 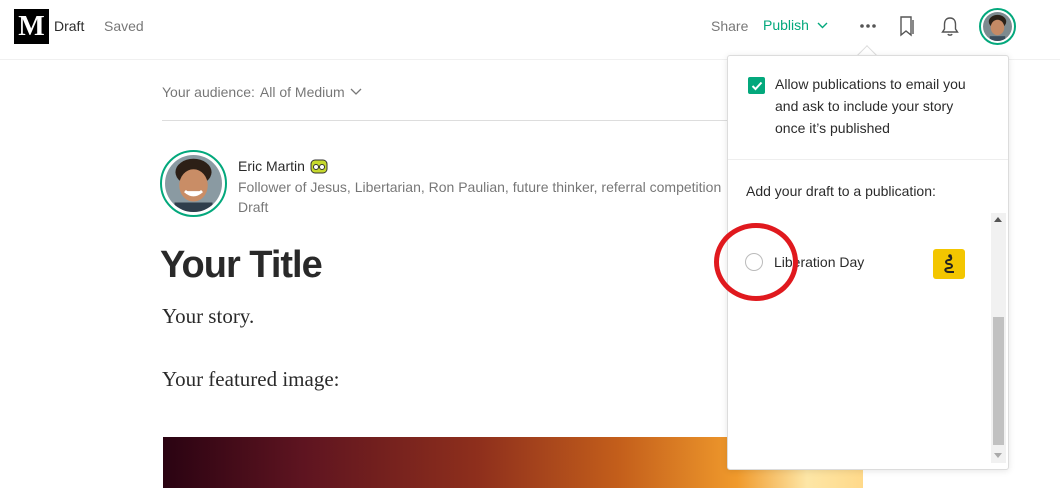 I want to click on notifications-bell-icon, so click(x=950, y=26).